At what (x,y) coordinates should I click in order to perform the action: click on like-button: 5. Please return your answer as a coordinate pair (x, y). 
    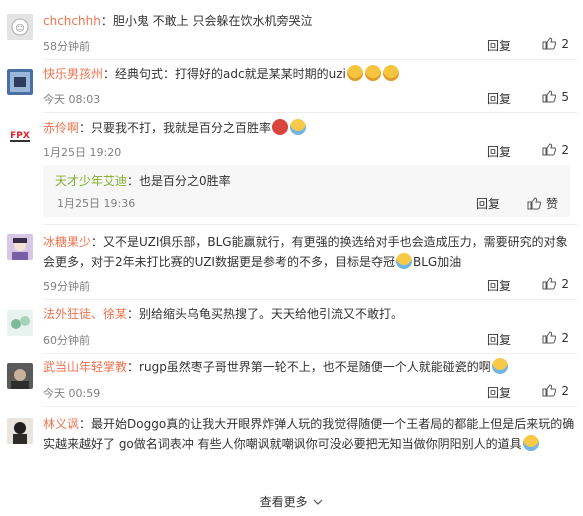
    Looking at the image, I should click on (555, 97).